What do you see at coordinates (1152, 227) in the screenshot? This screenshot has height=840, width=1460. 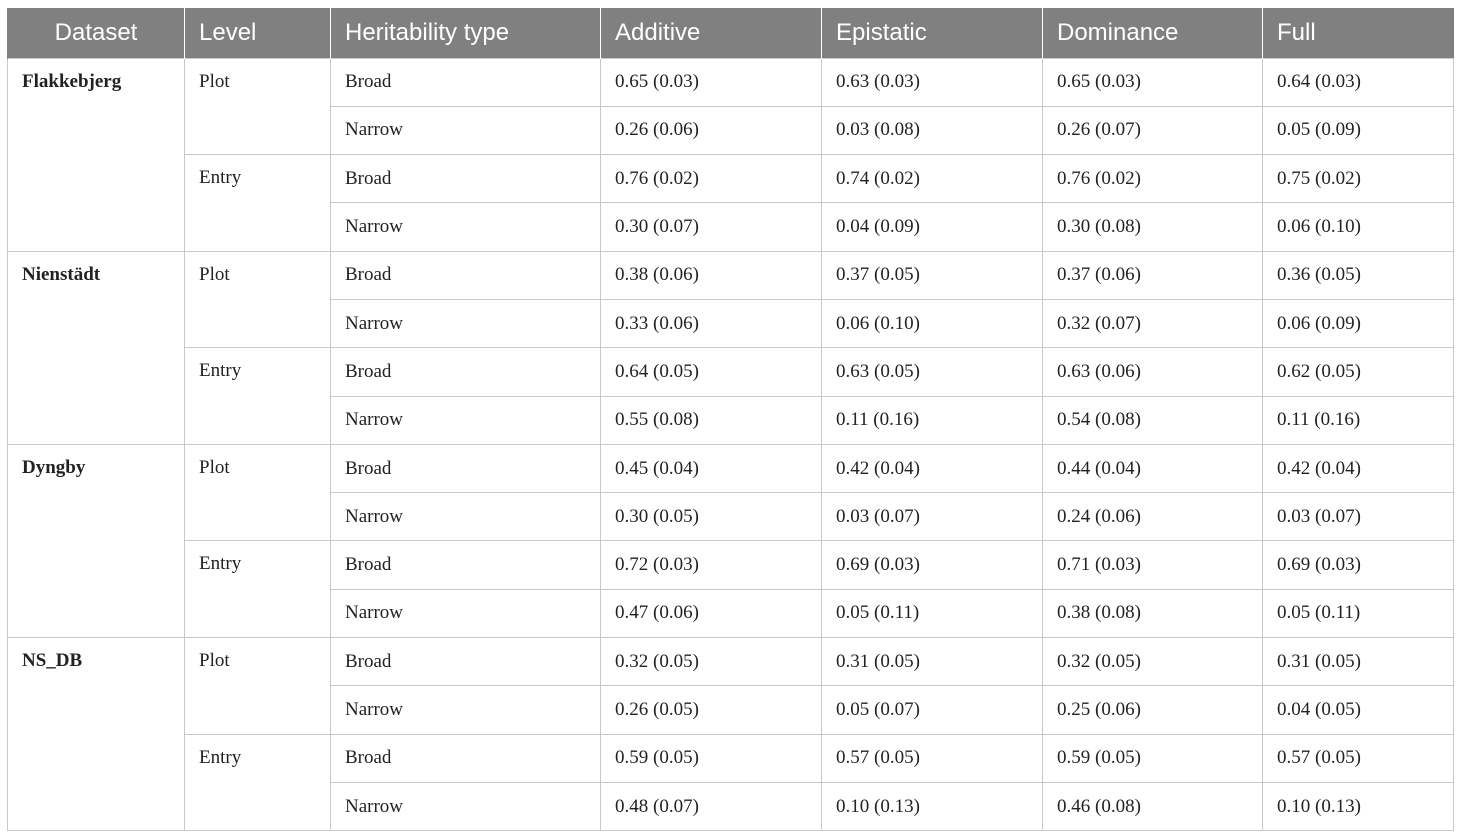 I see `dominance-value-cell: 0.30 (0.08)` at bounding box center [1152, 227].